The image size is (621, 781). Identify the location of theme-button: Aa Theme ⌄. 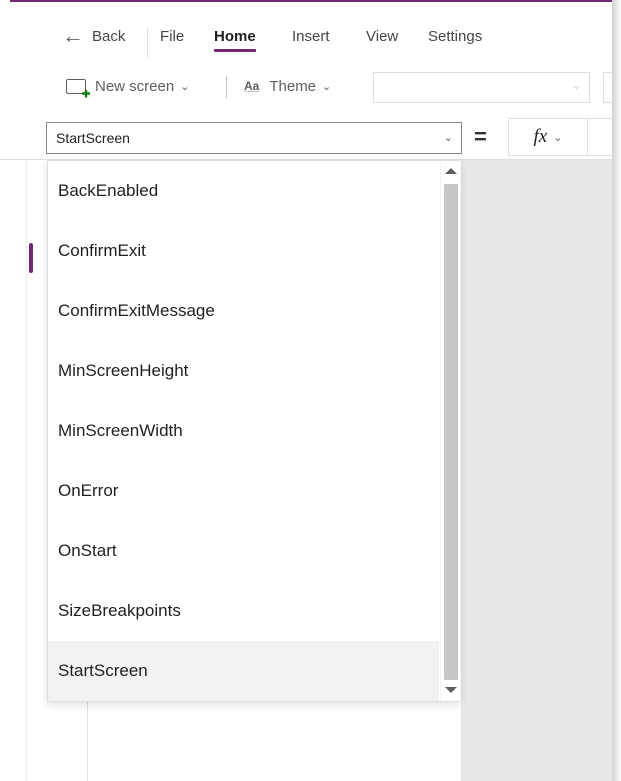
(287, 86).